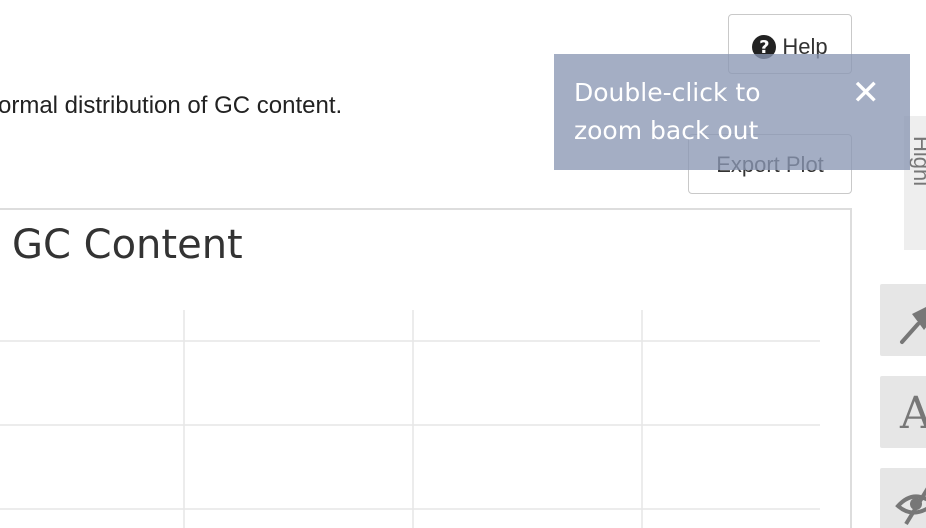  Describe the element at coordinates (910, 506) in the screenshot. I see `hide-eye-icon` at that location.